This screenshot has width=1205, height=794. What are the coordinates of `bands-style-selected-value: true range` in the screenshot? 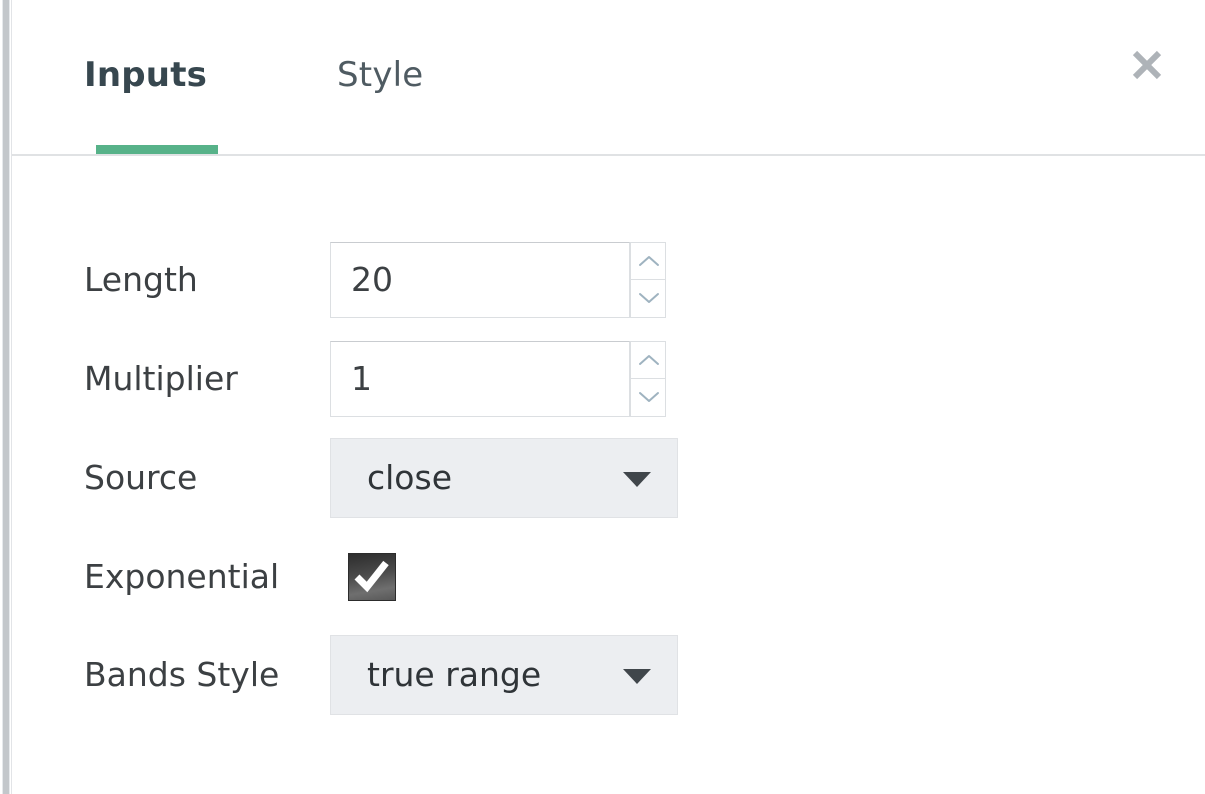 It's located at (454, 674).